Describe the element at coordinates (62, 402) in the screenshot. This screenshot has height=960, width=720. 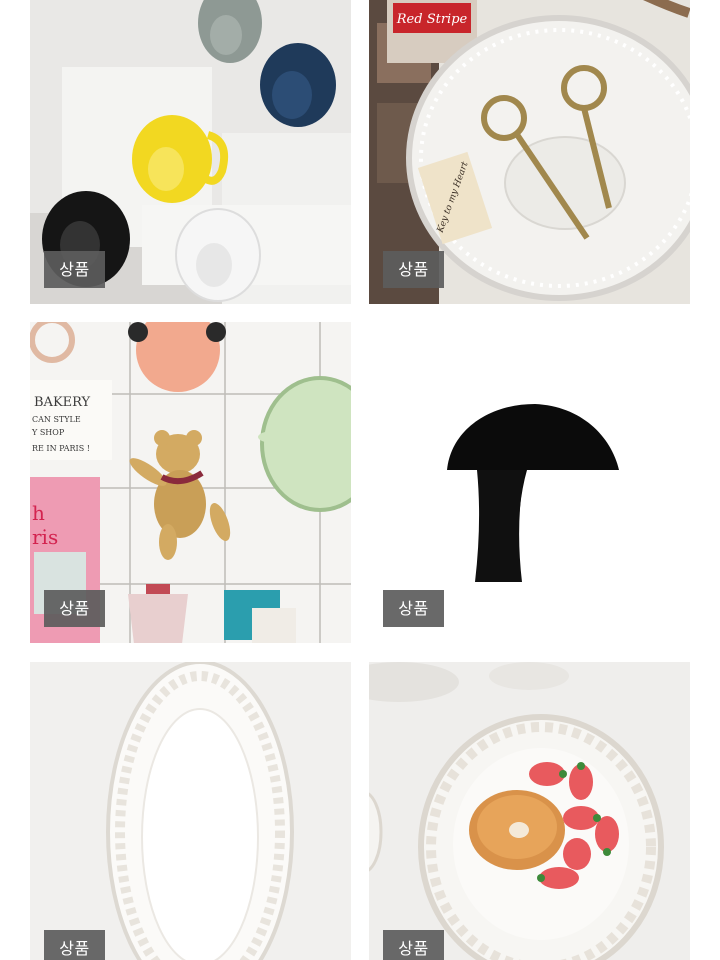
I see `bakery-text: BAKERY` at that location.